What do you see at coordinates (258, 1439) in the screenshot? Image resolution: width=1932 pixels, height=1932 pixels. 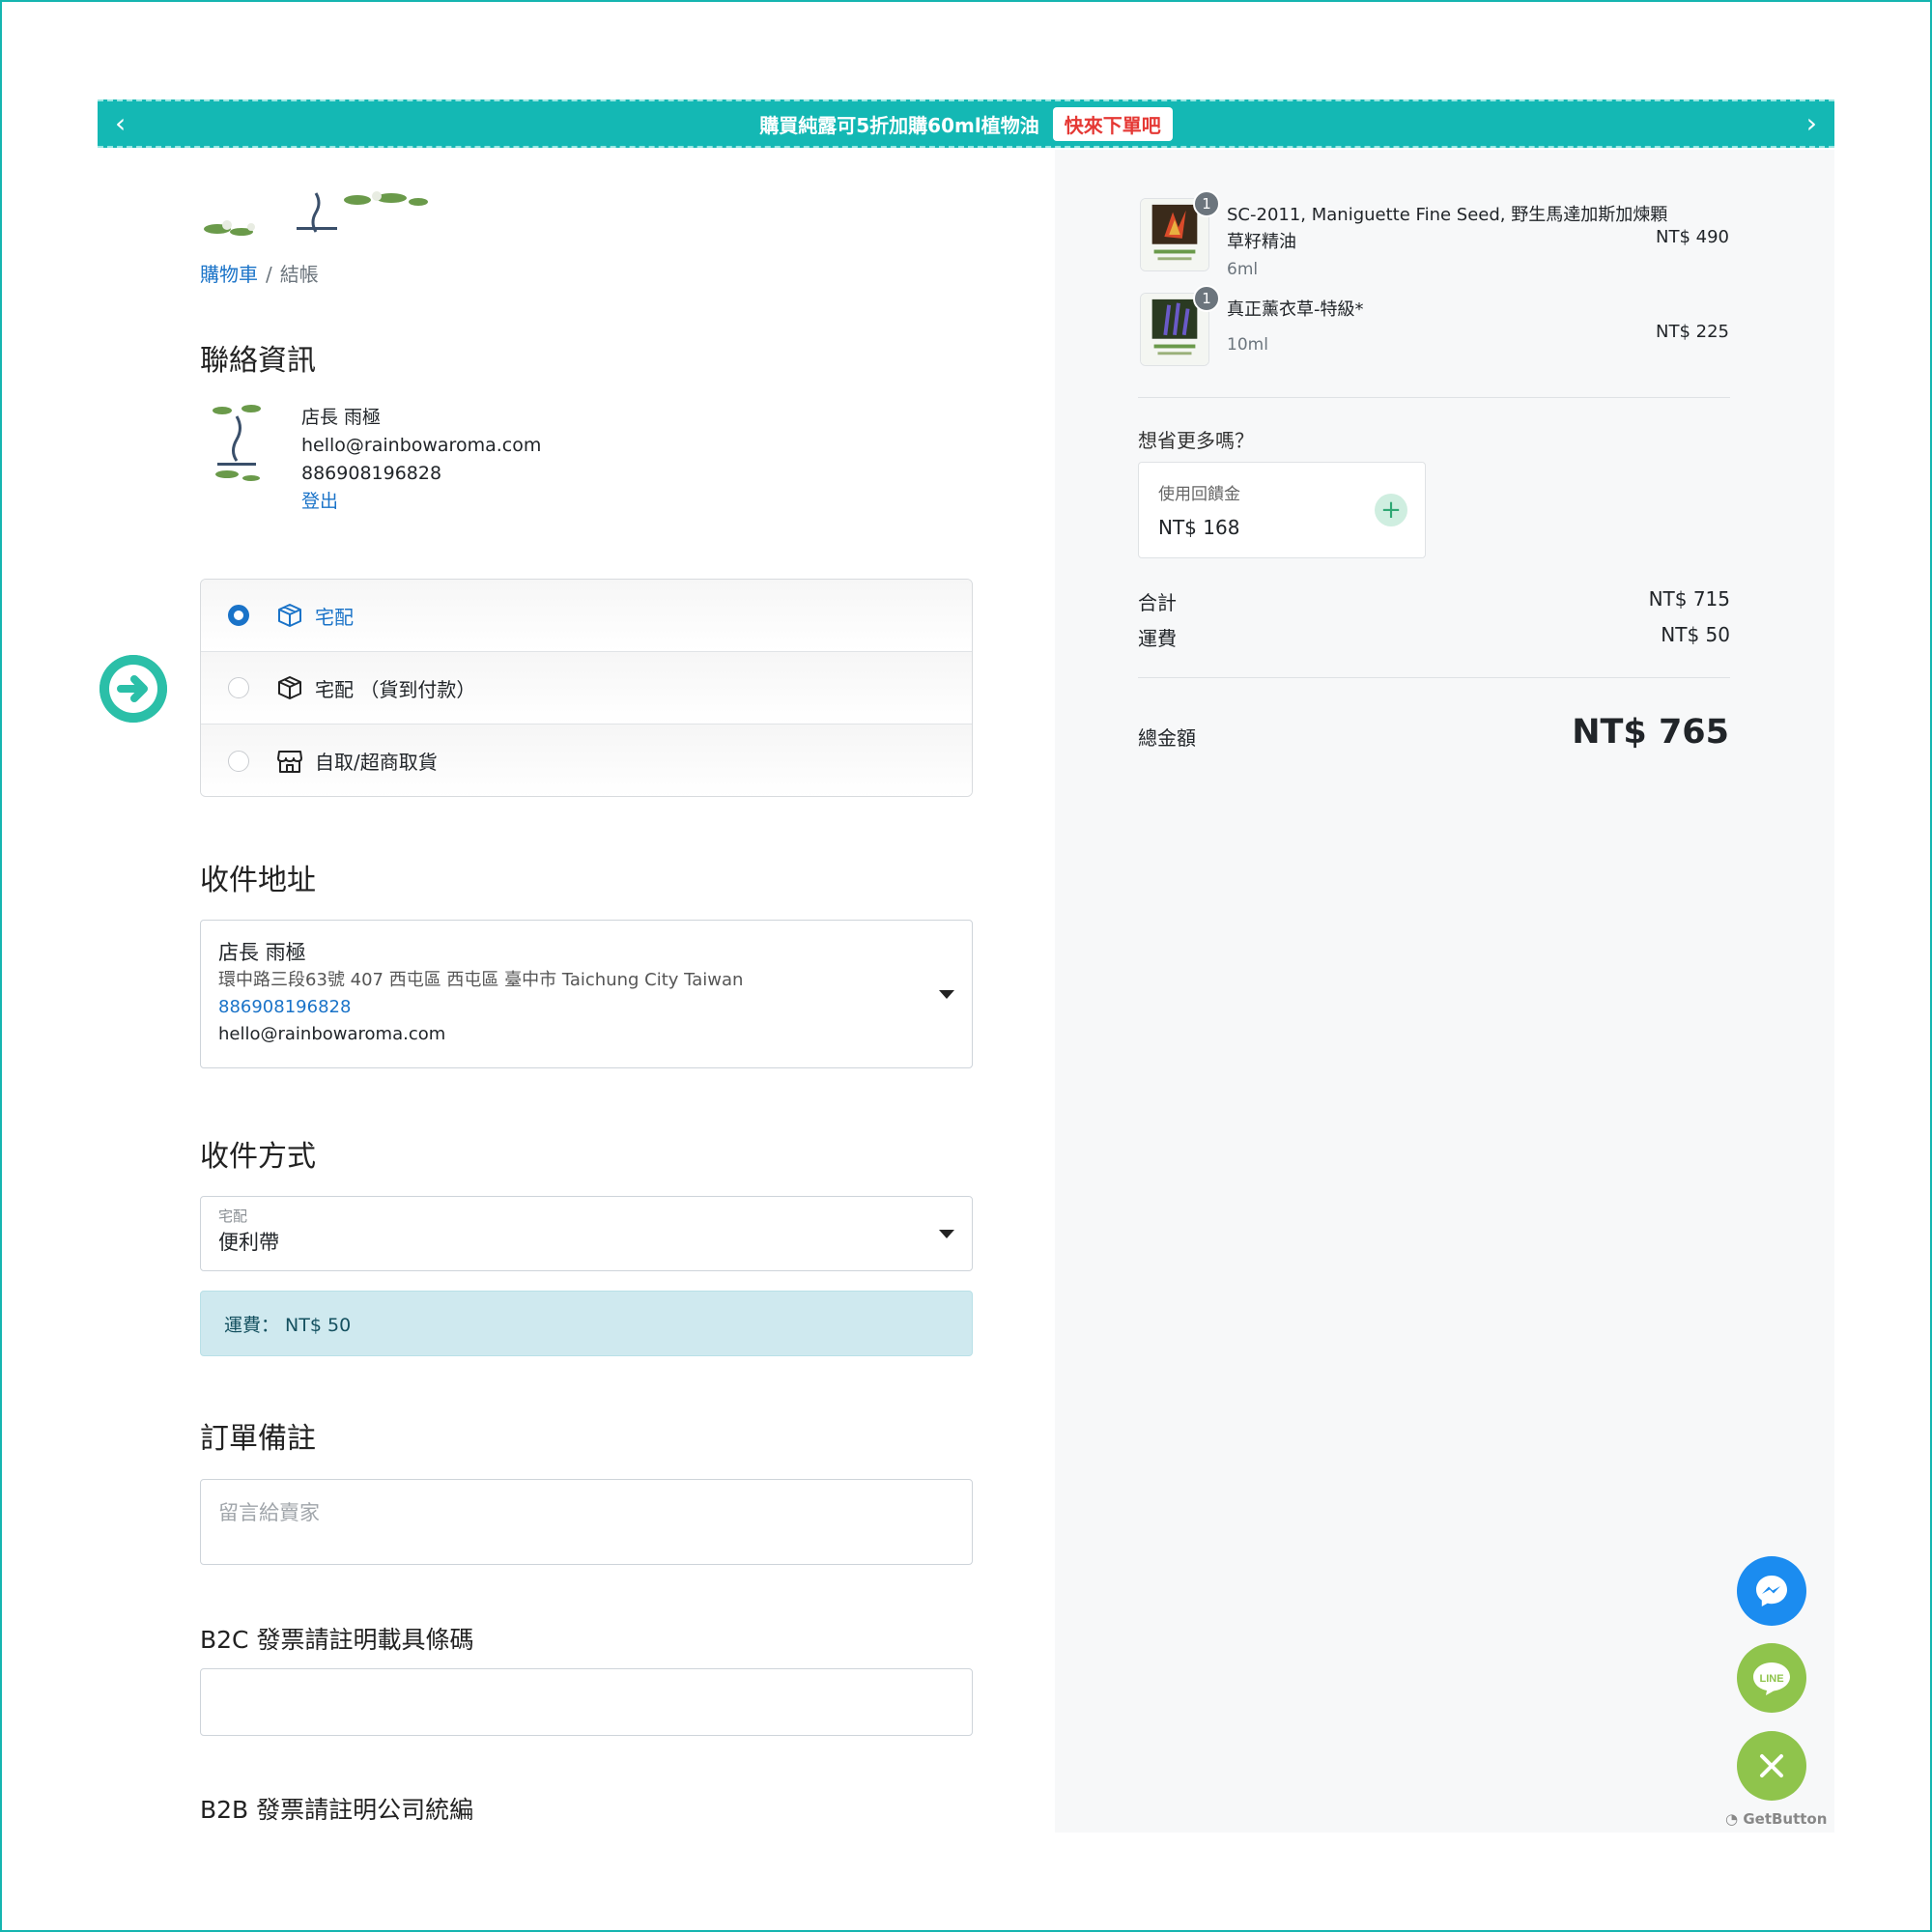 I see `order-note-heading: 訂單備註` at bounding box center [258, 1439].